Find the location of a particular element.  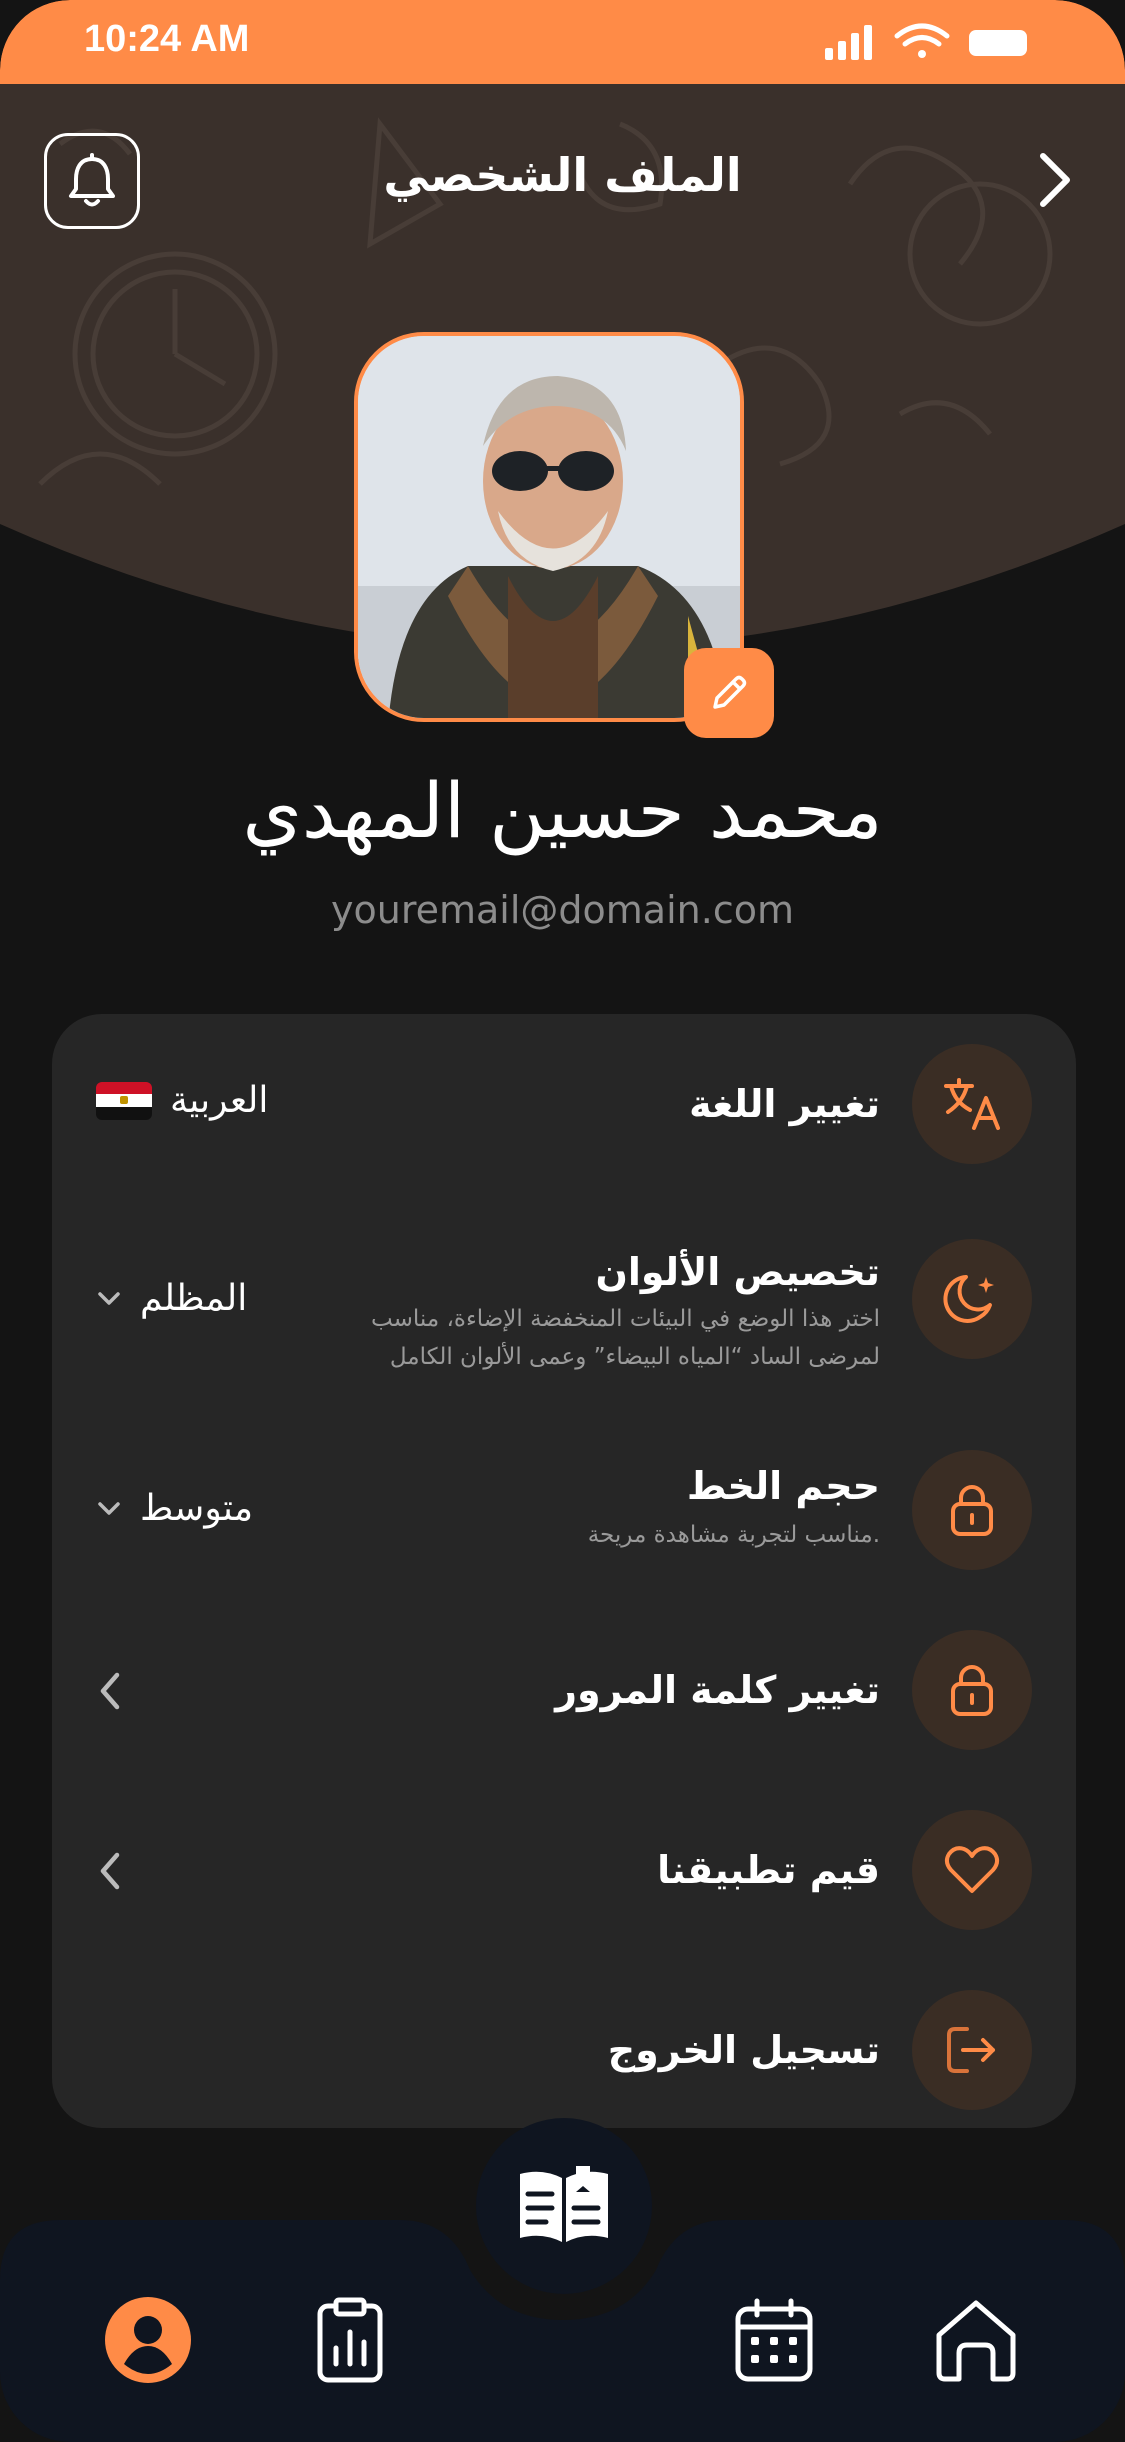

settings-title-password: تغيير كلمة المرور is located at coordinates (717, 1690).